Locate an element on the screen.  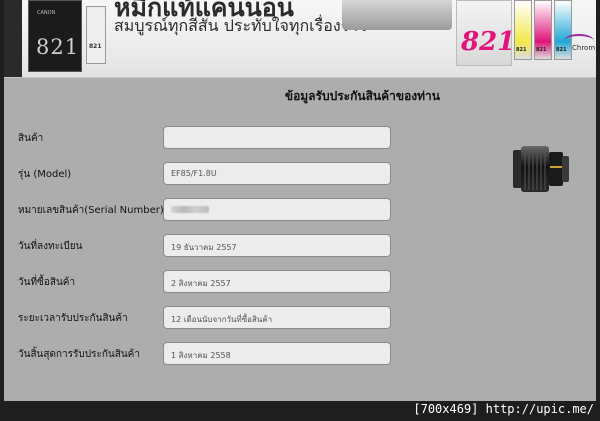
magenta-cartridge: 821 is located at coordinates (543, 30).